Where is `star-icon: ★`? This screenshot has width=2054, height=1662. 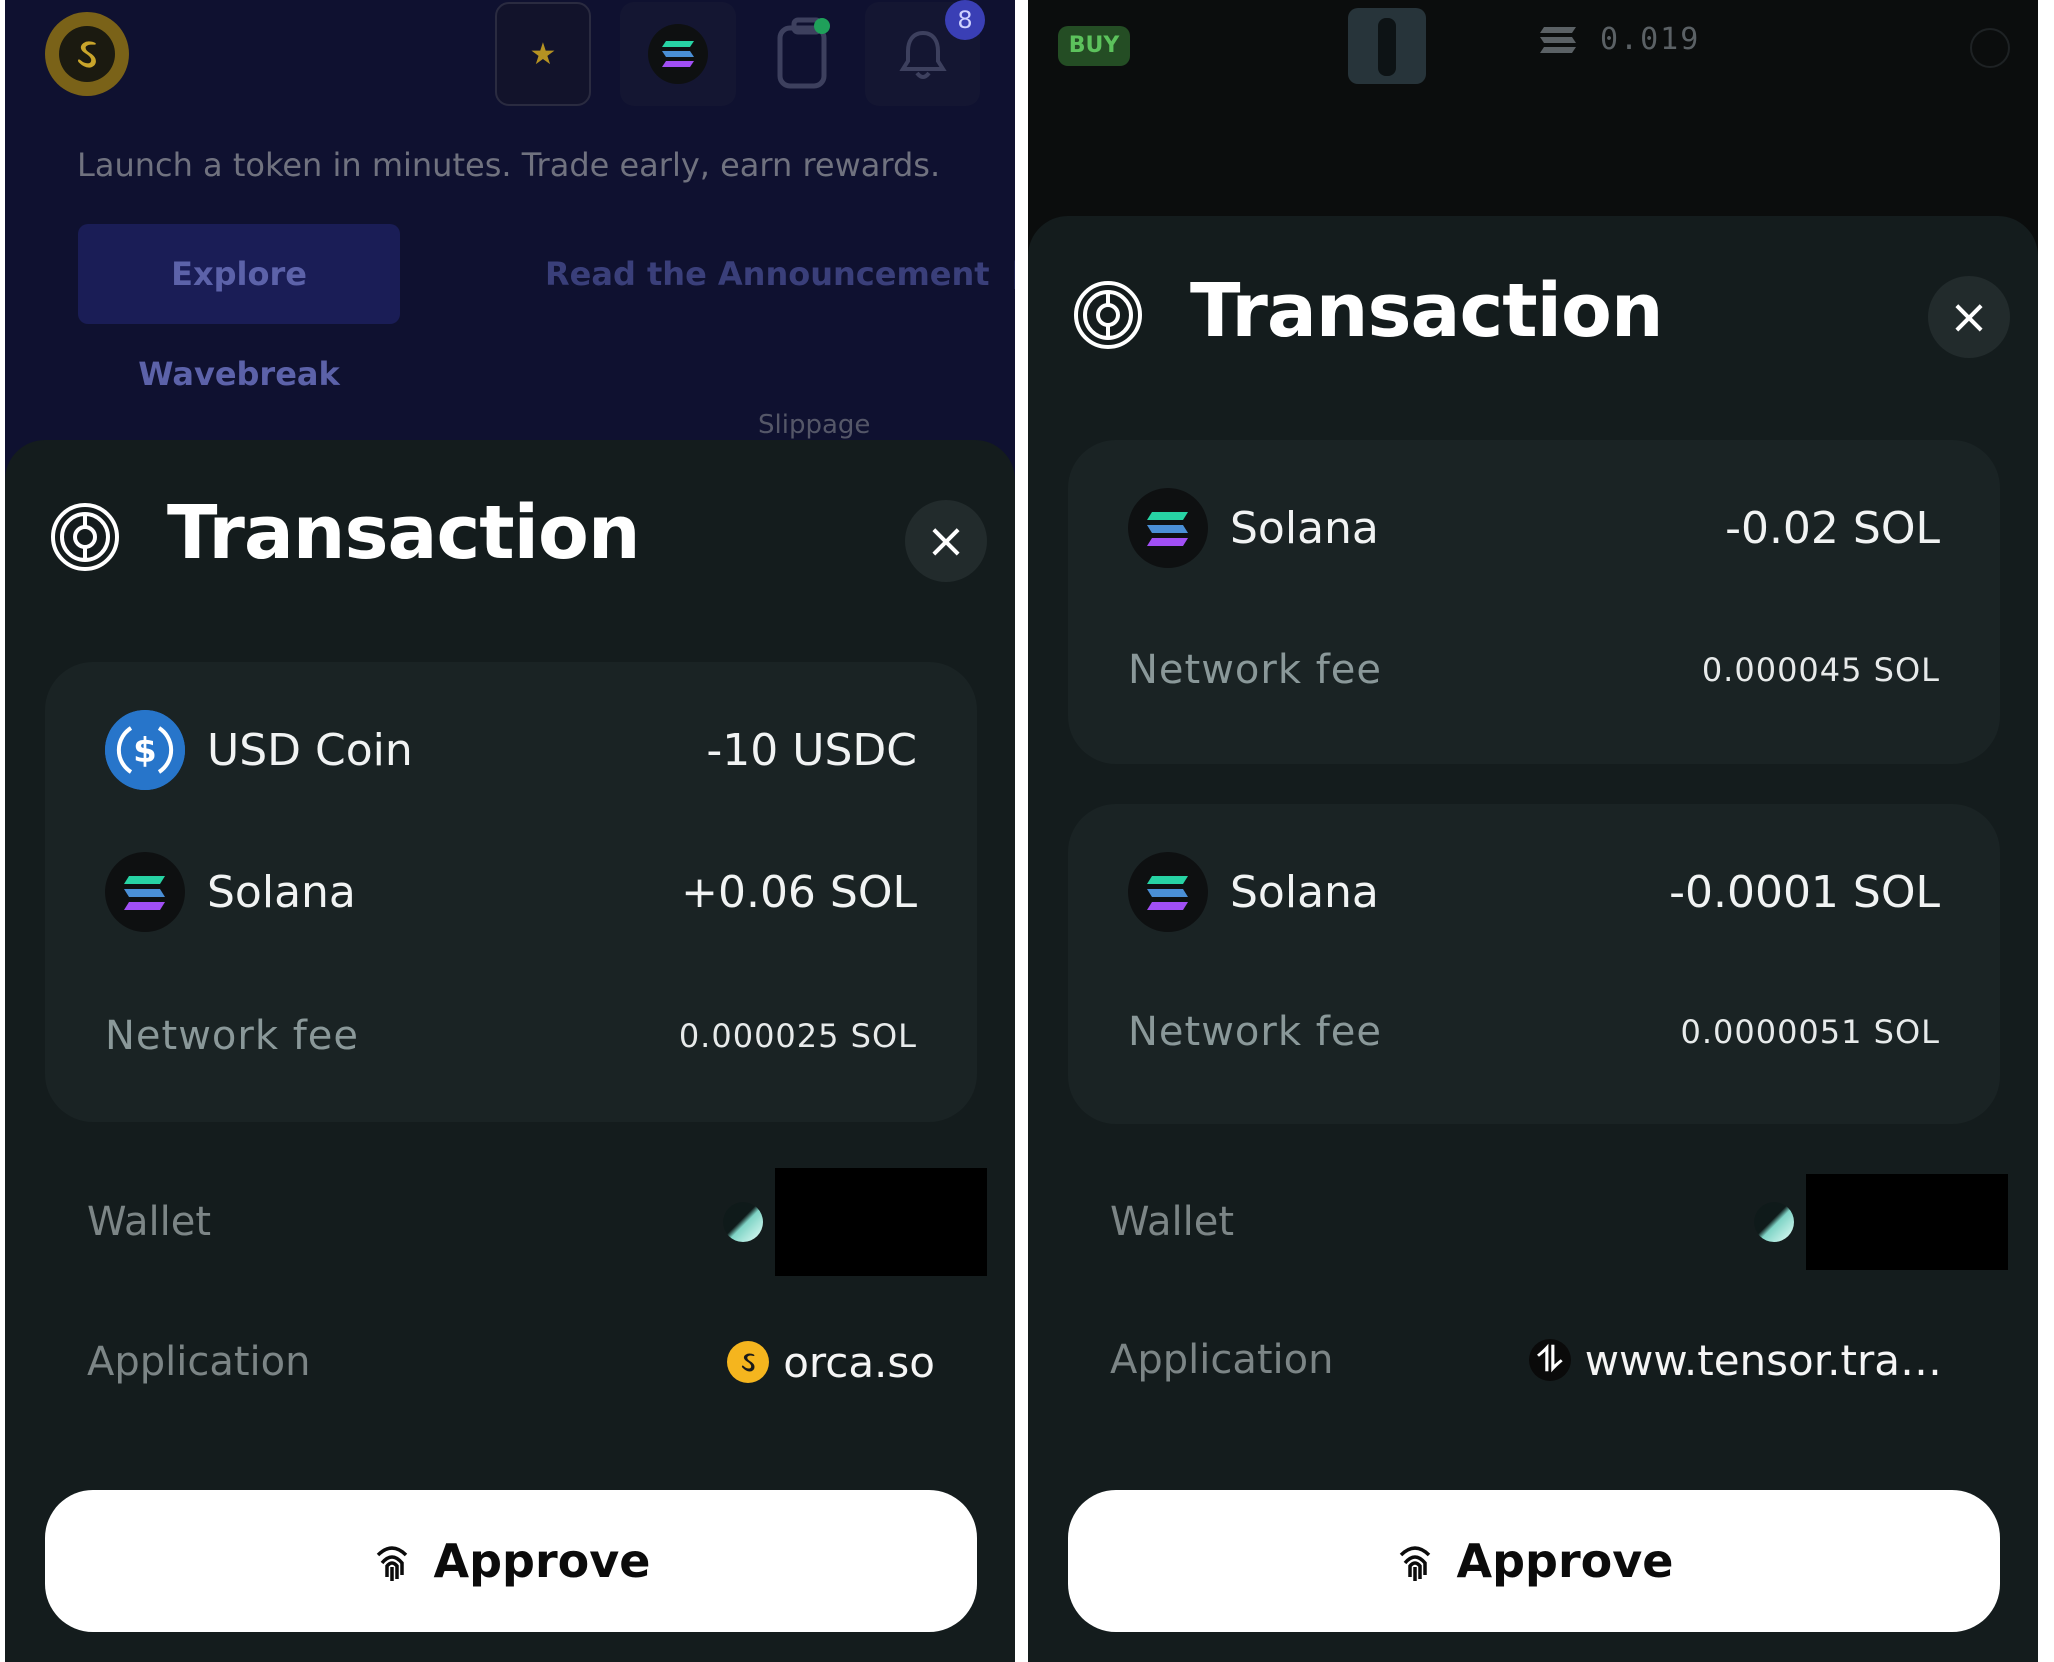 star-icon: ★ is located at coordinates (543, 54).